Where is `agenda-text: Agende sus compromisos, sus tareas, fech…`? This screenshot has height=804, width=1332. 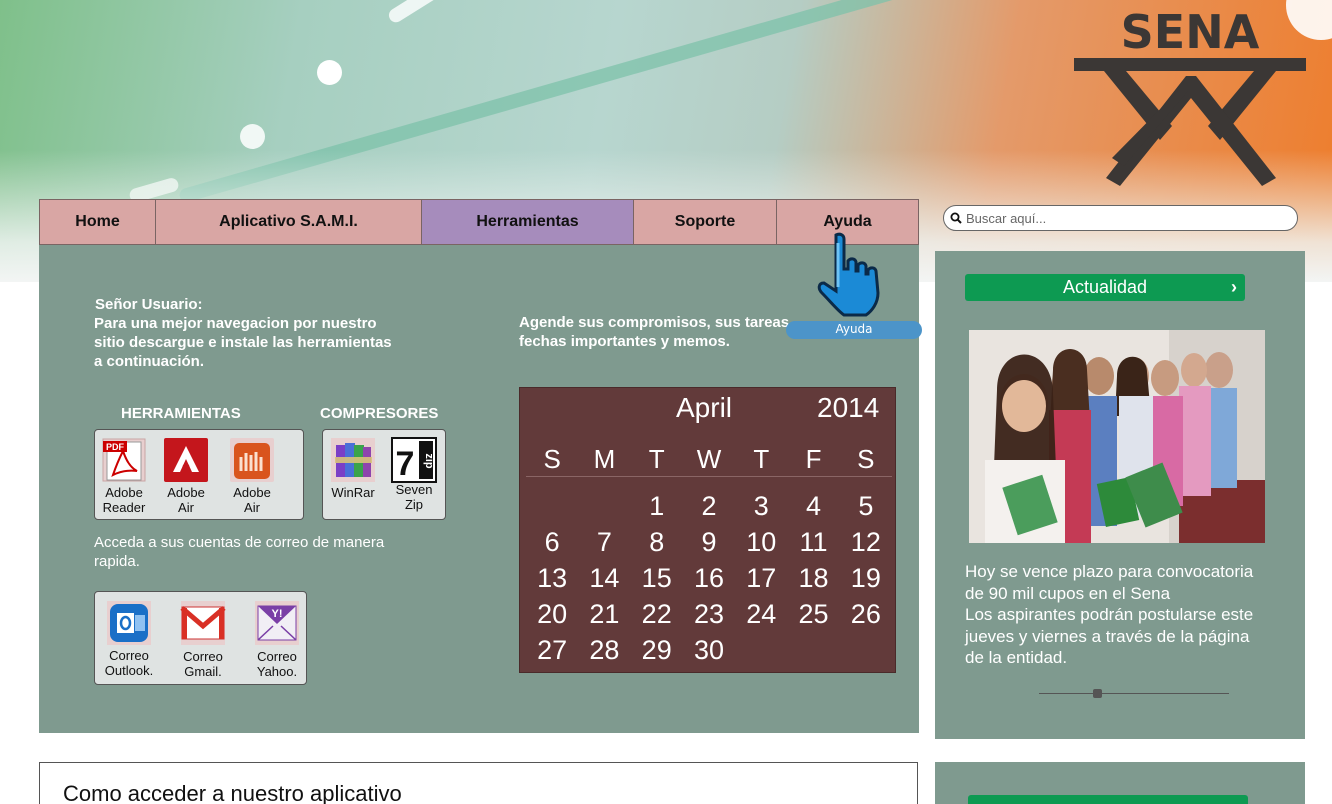
agenda-text: Agende sus compromisos, sus tareas, fech… is located at coordinates (669, 332).